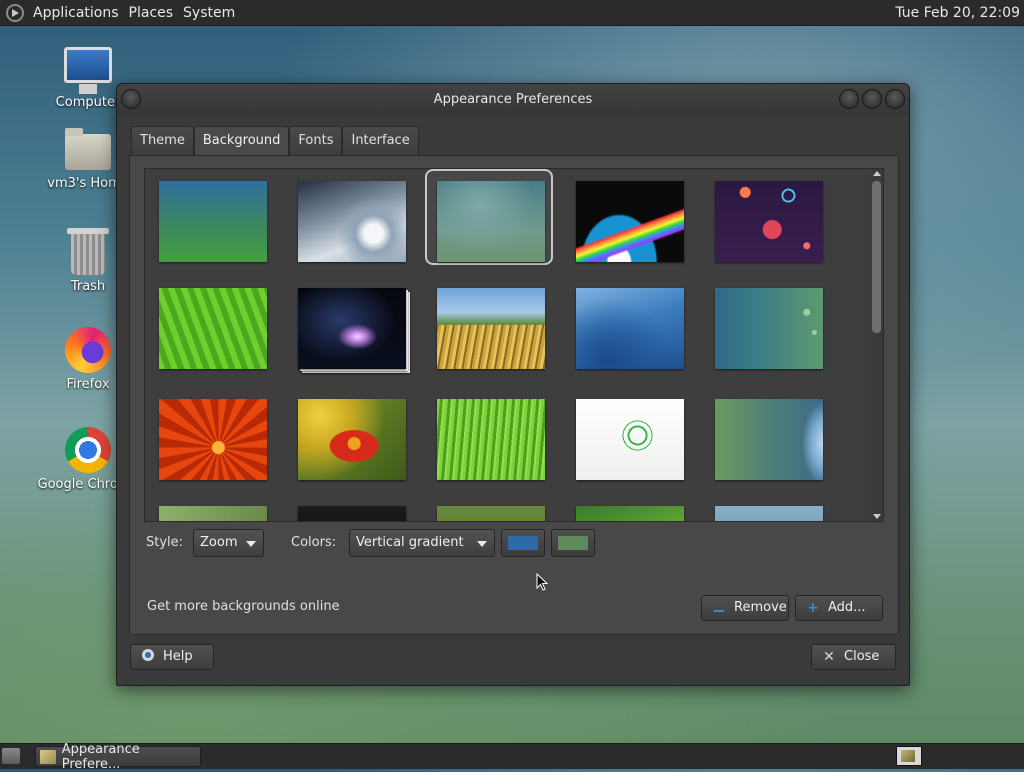 Image resolution: width=1024 pixels, height=772 pixels. What do you see at coordinates (895, 99) in the screenshot?
I see `window-close-button` at bounding box center [895, 99].